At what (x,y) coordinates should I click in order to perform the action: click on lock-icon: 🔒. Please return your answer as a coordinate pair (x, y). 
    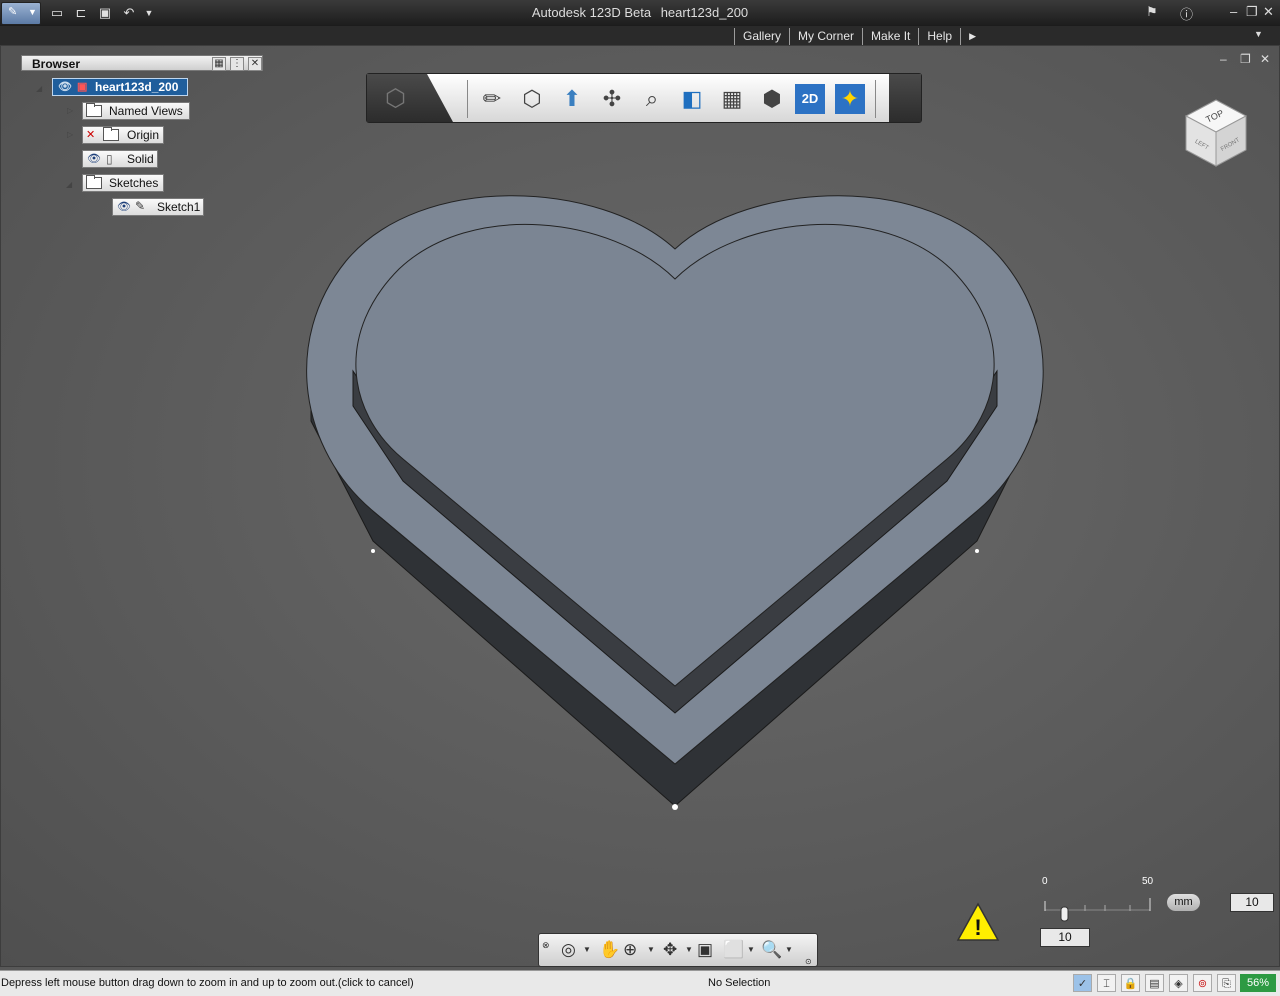
    Looking at the image, I should click on (1130, 983).